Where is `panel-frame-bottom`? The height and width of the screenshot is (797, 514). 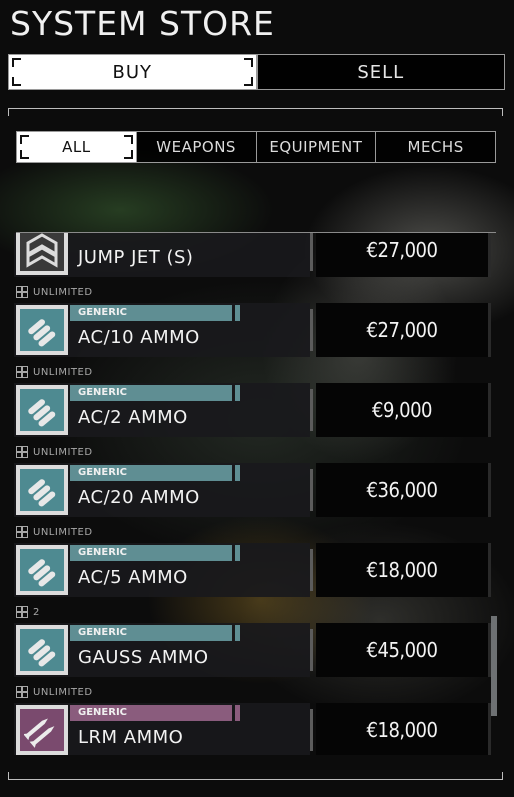
panel-frame-bottom is located at coordinates (255, 776).